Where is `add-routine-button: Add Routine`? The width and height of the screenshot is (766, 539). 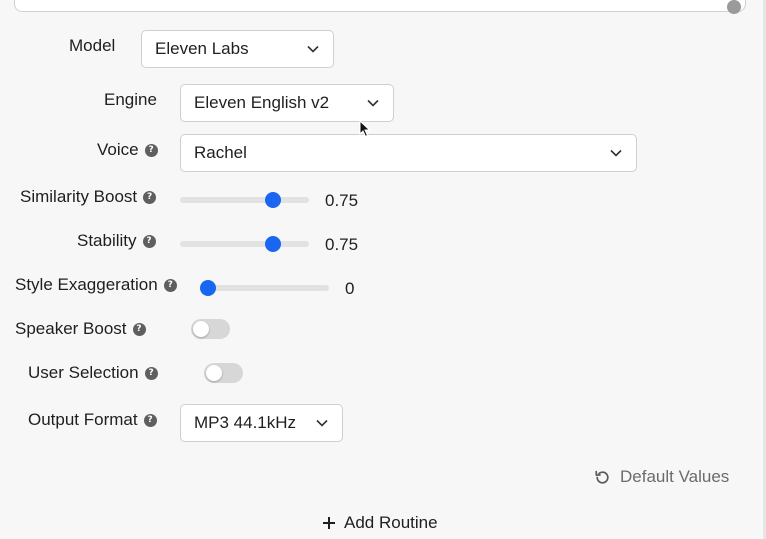 add-routine-button: Add Routine is located at coordinates (380, 523).